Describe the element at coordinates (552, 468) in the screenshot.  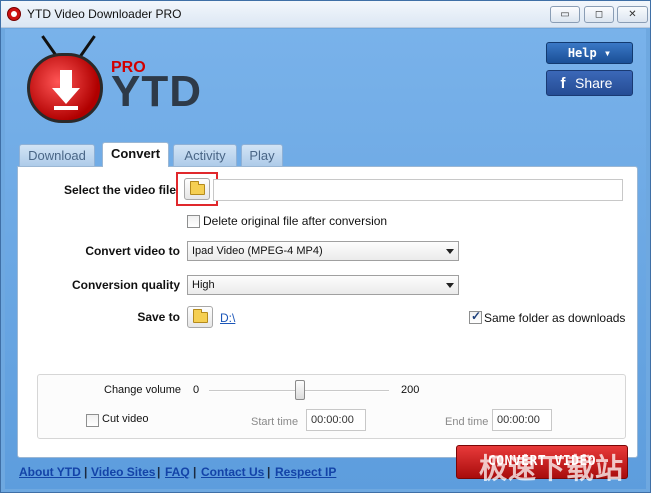
I see `watermark-text: 极速下载站` at that location.